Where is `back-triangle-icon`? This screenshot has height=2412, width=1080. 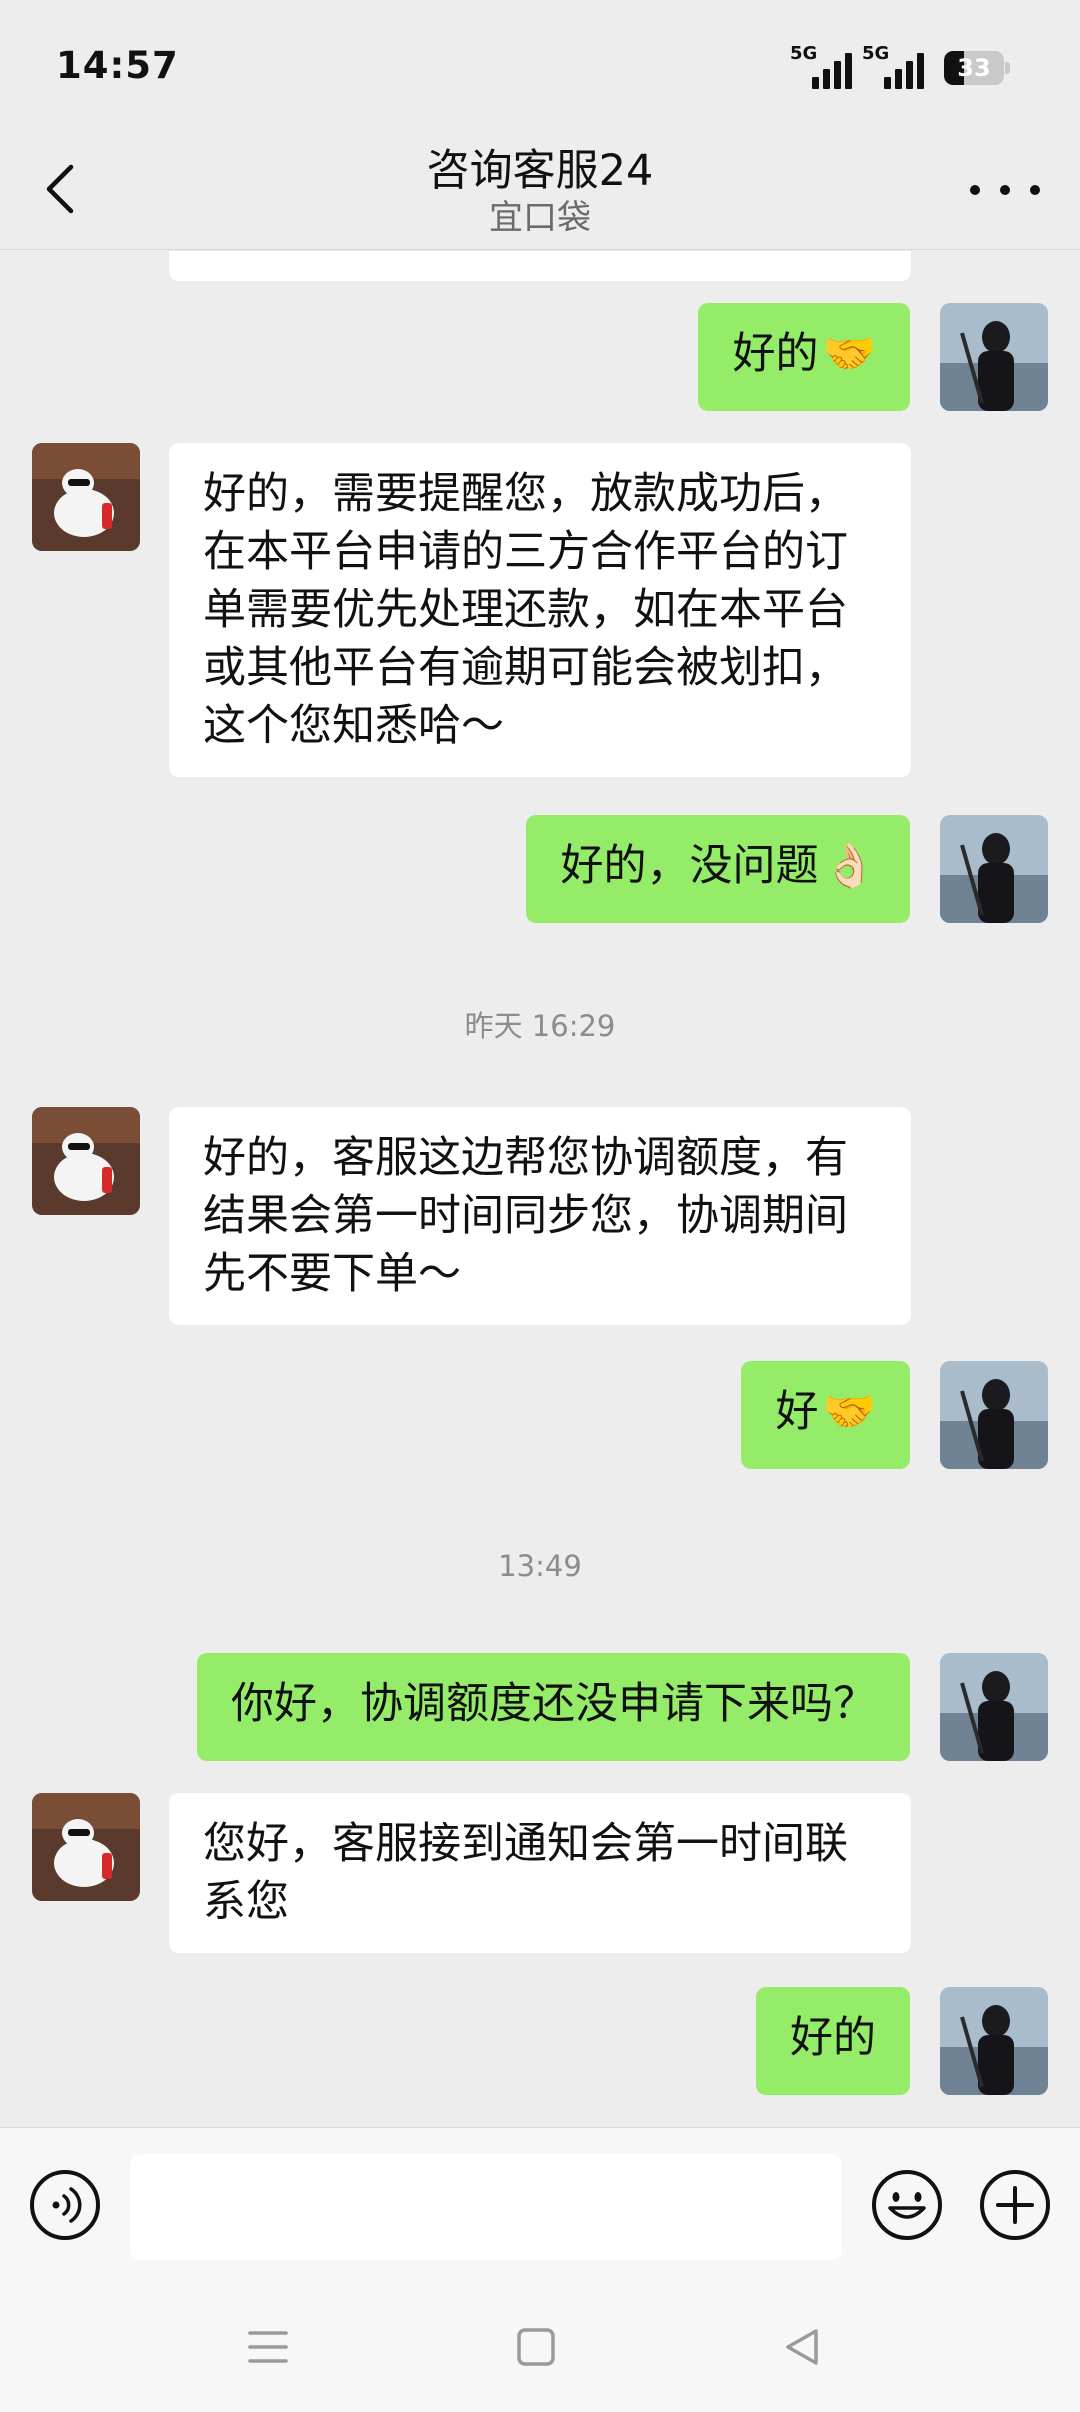 back-triangle-icon is located at coordinates (802, 2347).